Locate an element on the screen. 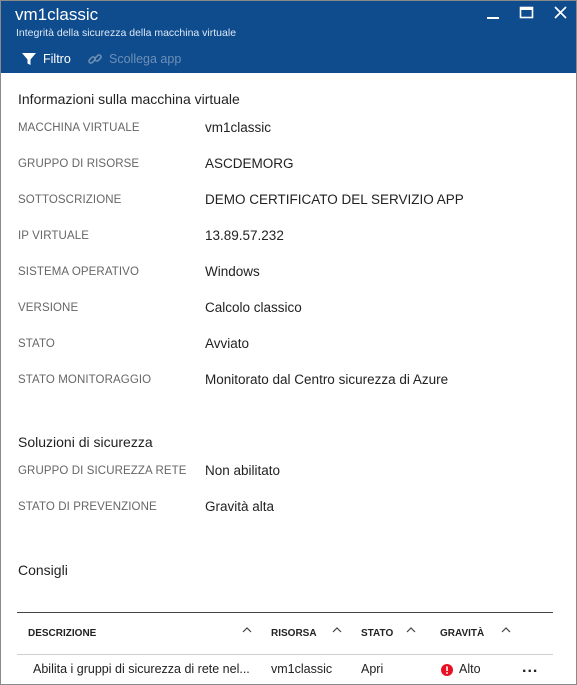 Image resolution: width=577 pixels, height=685 pixels. row-status: Apri is located at coordinates (372, 669).